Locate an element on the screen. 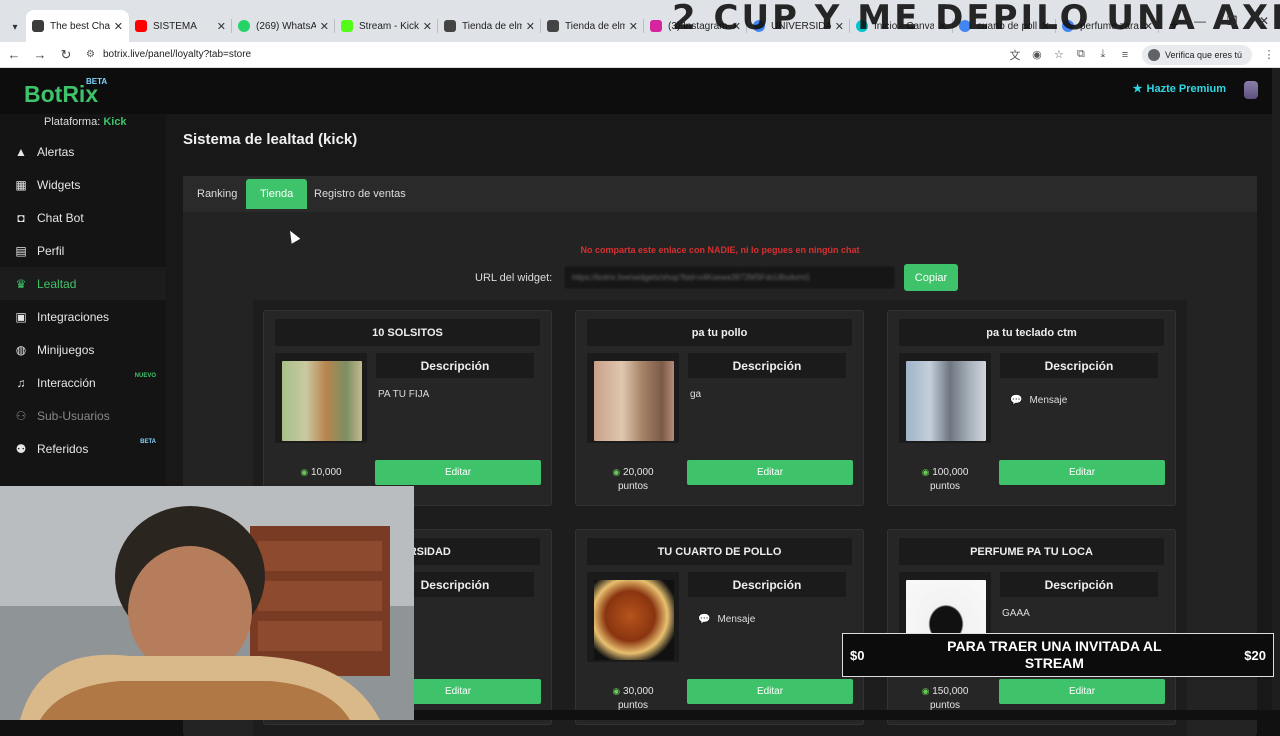 This screenshot has width=1280, height=736. tab-label: (269) WhatsAp is located at coordinates (286, 26).